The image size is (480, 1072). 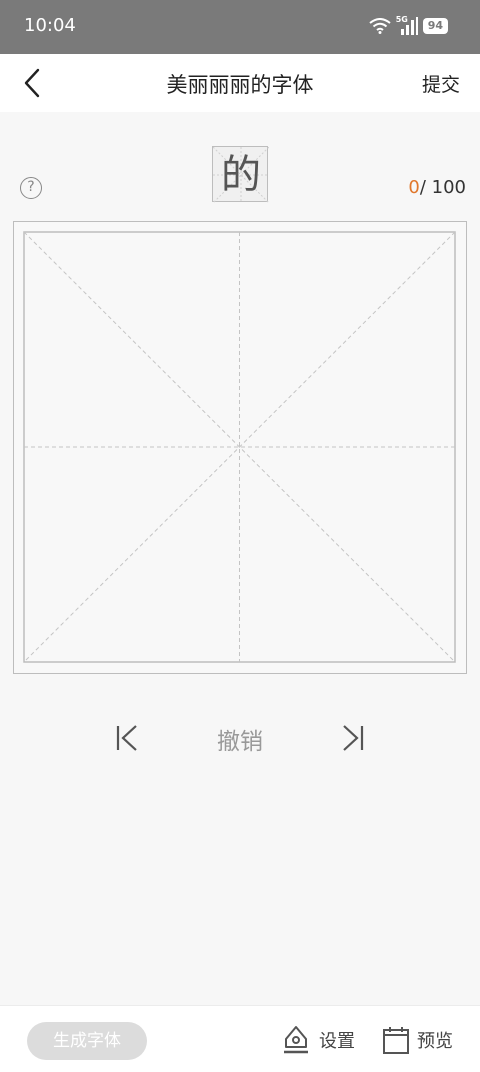 I want to click on status-bar: 10:04 5G 94, so click(x=240, y=27).